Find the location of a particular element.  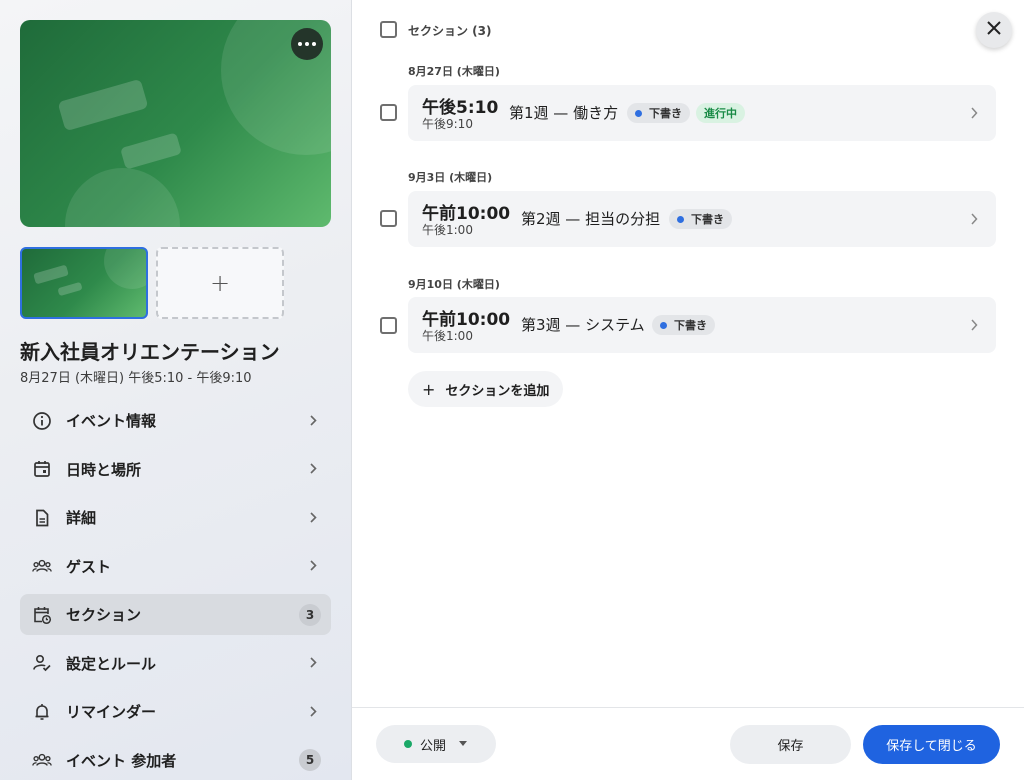

section-end-time: 午後9:10 is located at coordinates (447, 124).